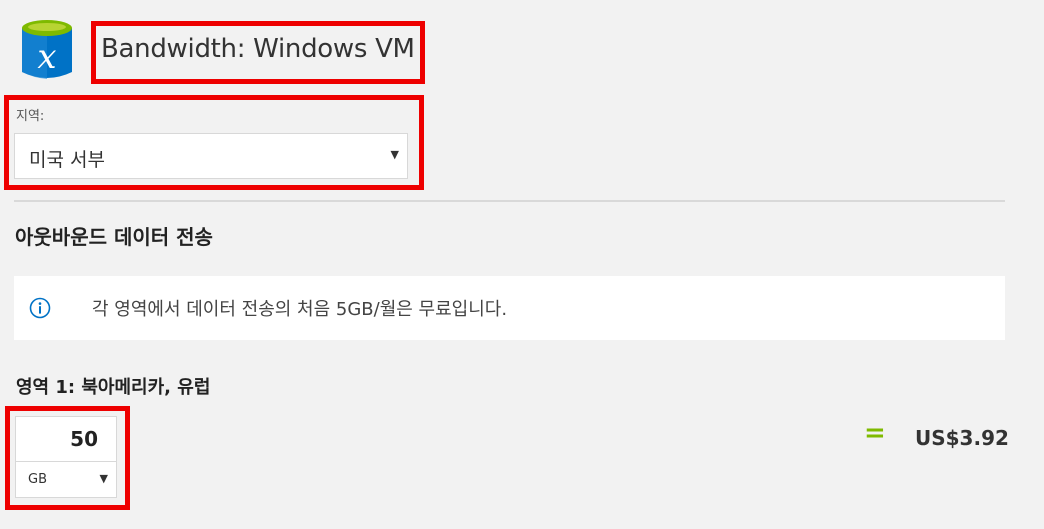 Image resolution: width=1044 pixels, height=529 pixels. I want to click on quantity-input, so click(66, 439).